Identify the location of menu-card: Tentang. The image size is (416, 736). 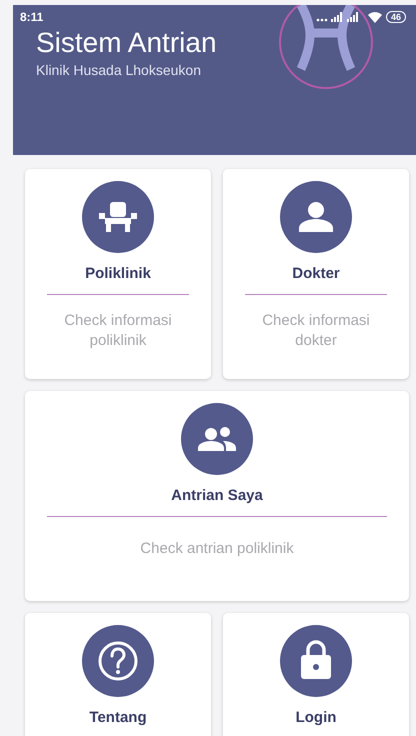
(118, 674).